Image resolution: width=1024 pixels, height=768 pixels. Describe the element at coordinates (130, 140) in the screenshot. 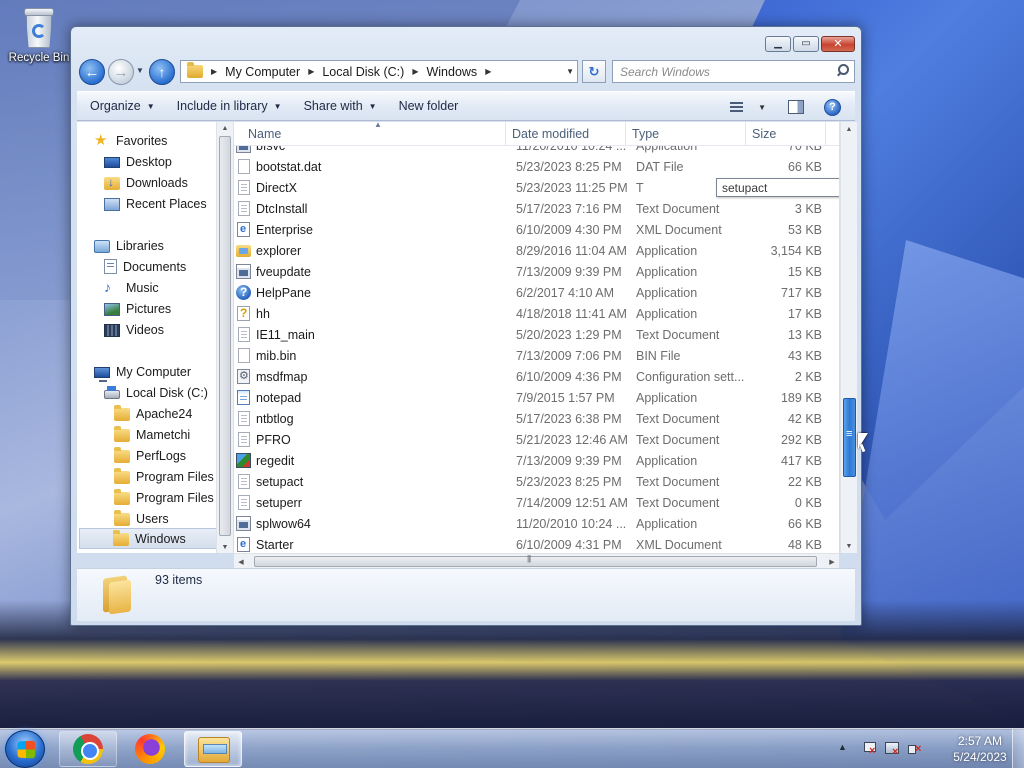

I see `nav-favorites: ★ Favorites` at that location.